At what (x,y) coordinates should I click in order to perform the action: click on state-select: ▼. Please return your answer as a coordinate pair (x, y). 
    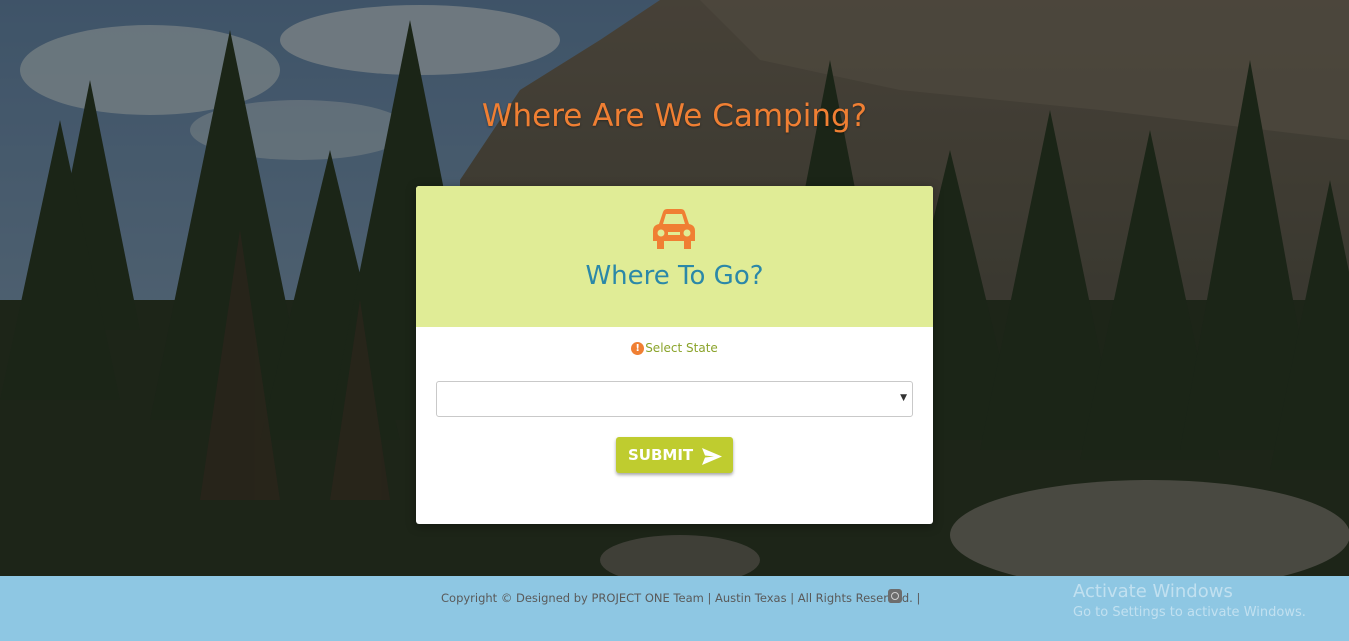
    Looking at the image, I should click on (674, 399).